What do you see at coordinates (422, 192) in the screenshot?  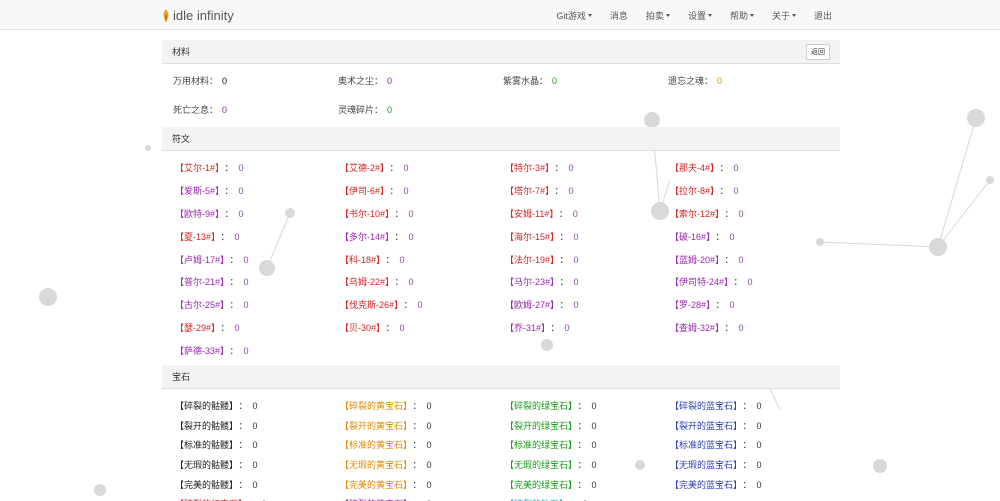 I see `rune-item: 【伊司-6#】 ： 0` at bounding box center [422, 192].